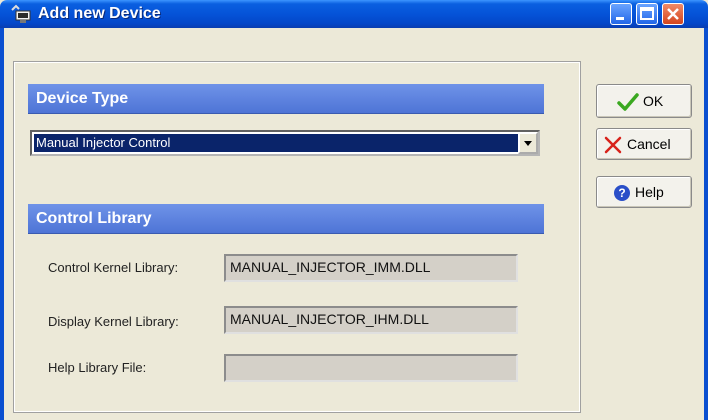 The width and height of the screenshot is (708, 420). I want to click on ok-button: OK, so click(644, 101).